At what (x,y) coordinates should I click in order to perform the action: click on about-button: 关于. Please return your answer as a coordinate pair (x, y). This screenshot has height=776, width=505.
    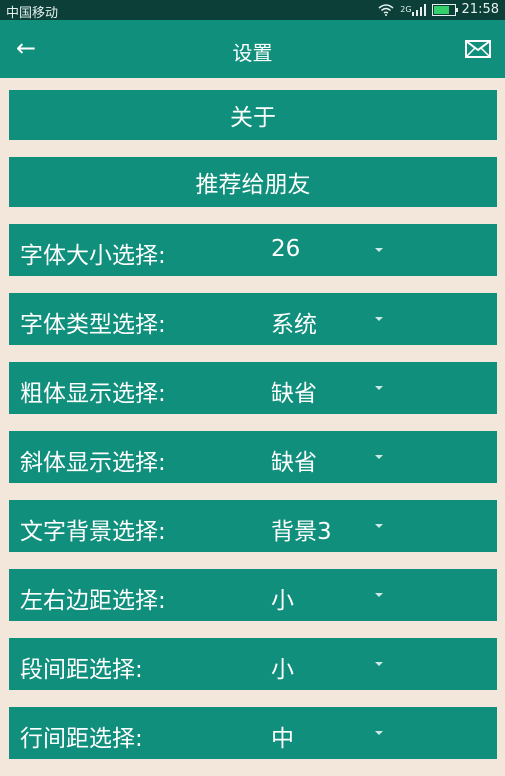
    Looking at the image, I should click on (253, 115).